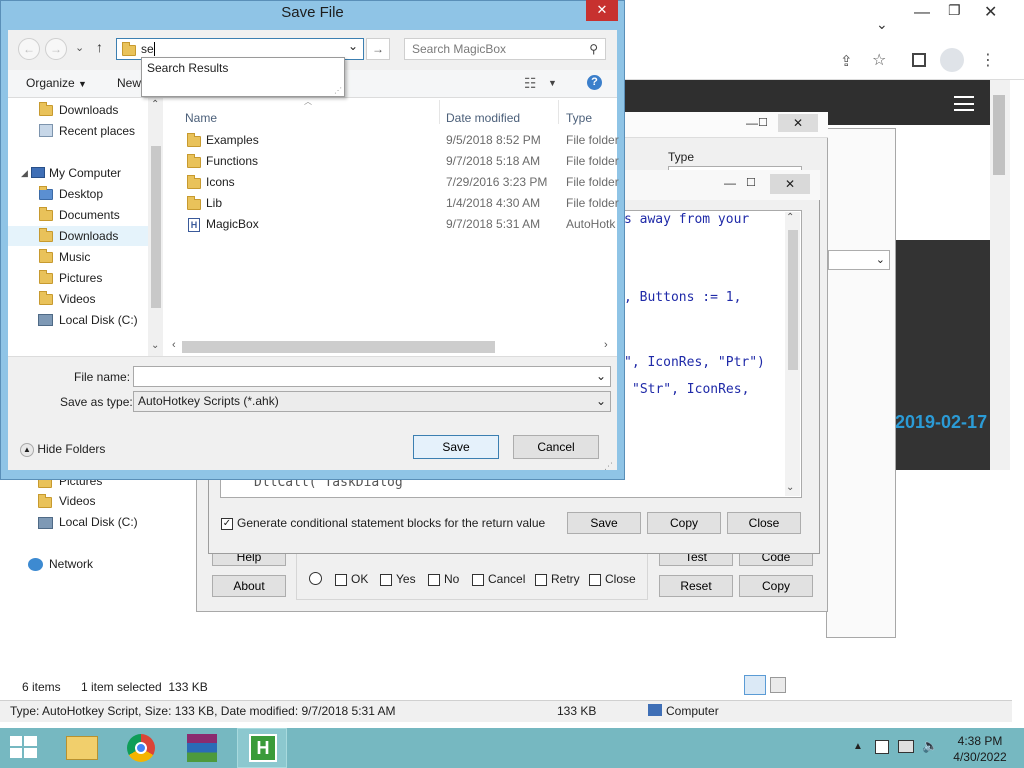  I want to click on nav-item-downloads: Downloads, so click(78, 236).